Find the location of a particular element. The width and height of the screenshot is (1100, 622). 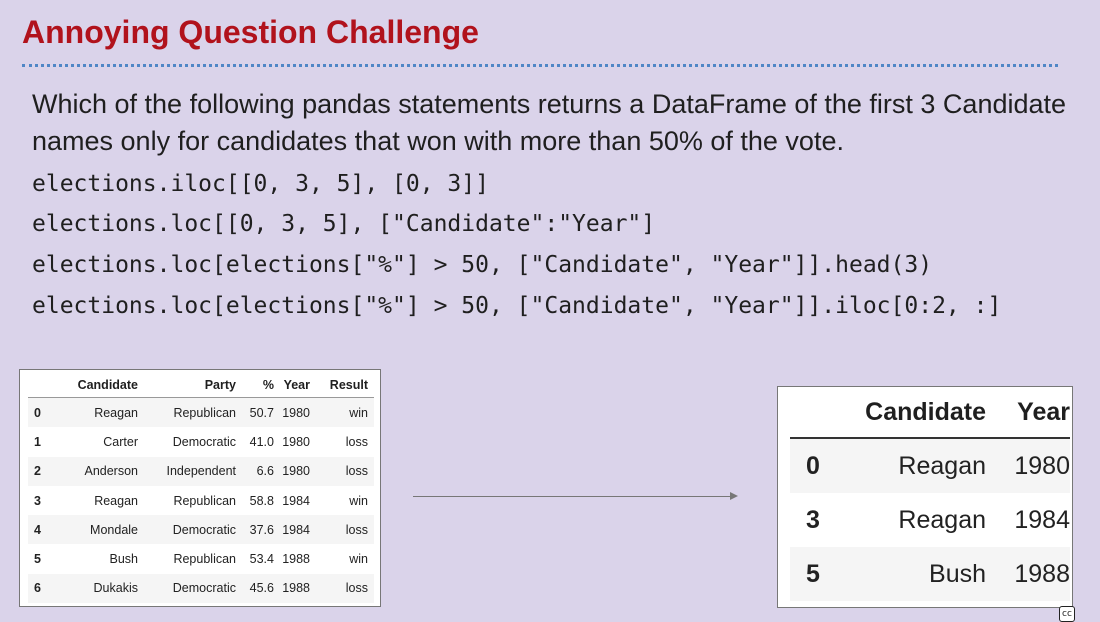

cell-percent: 53.4 is located at coordinates (261, 559).